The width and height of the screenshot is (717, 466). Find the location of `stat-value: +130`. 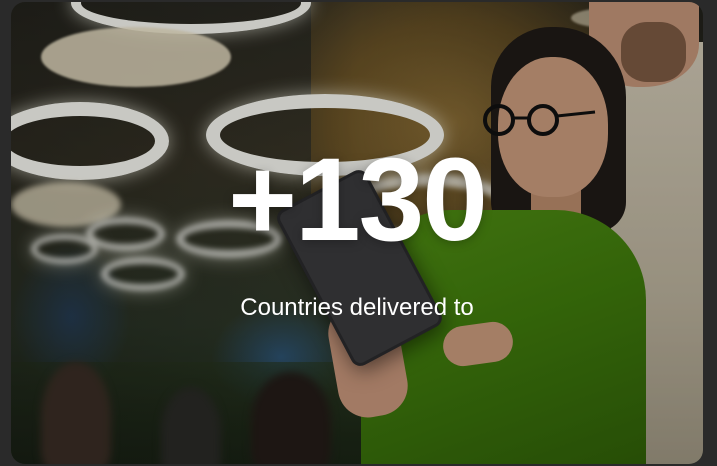

stat-value: +130 is located at coordinates (358, 200).